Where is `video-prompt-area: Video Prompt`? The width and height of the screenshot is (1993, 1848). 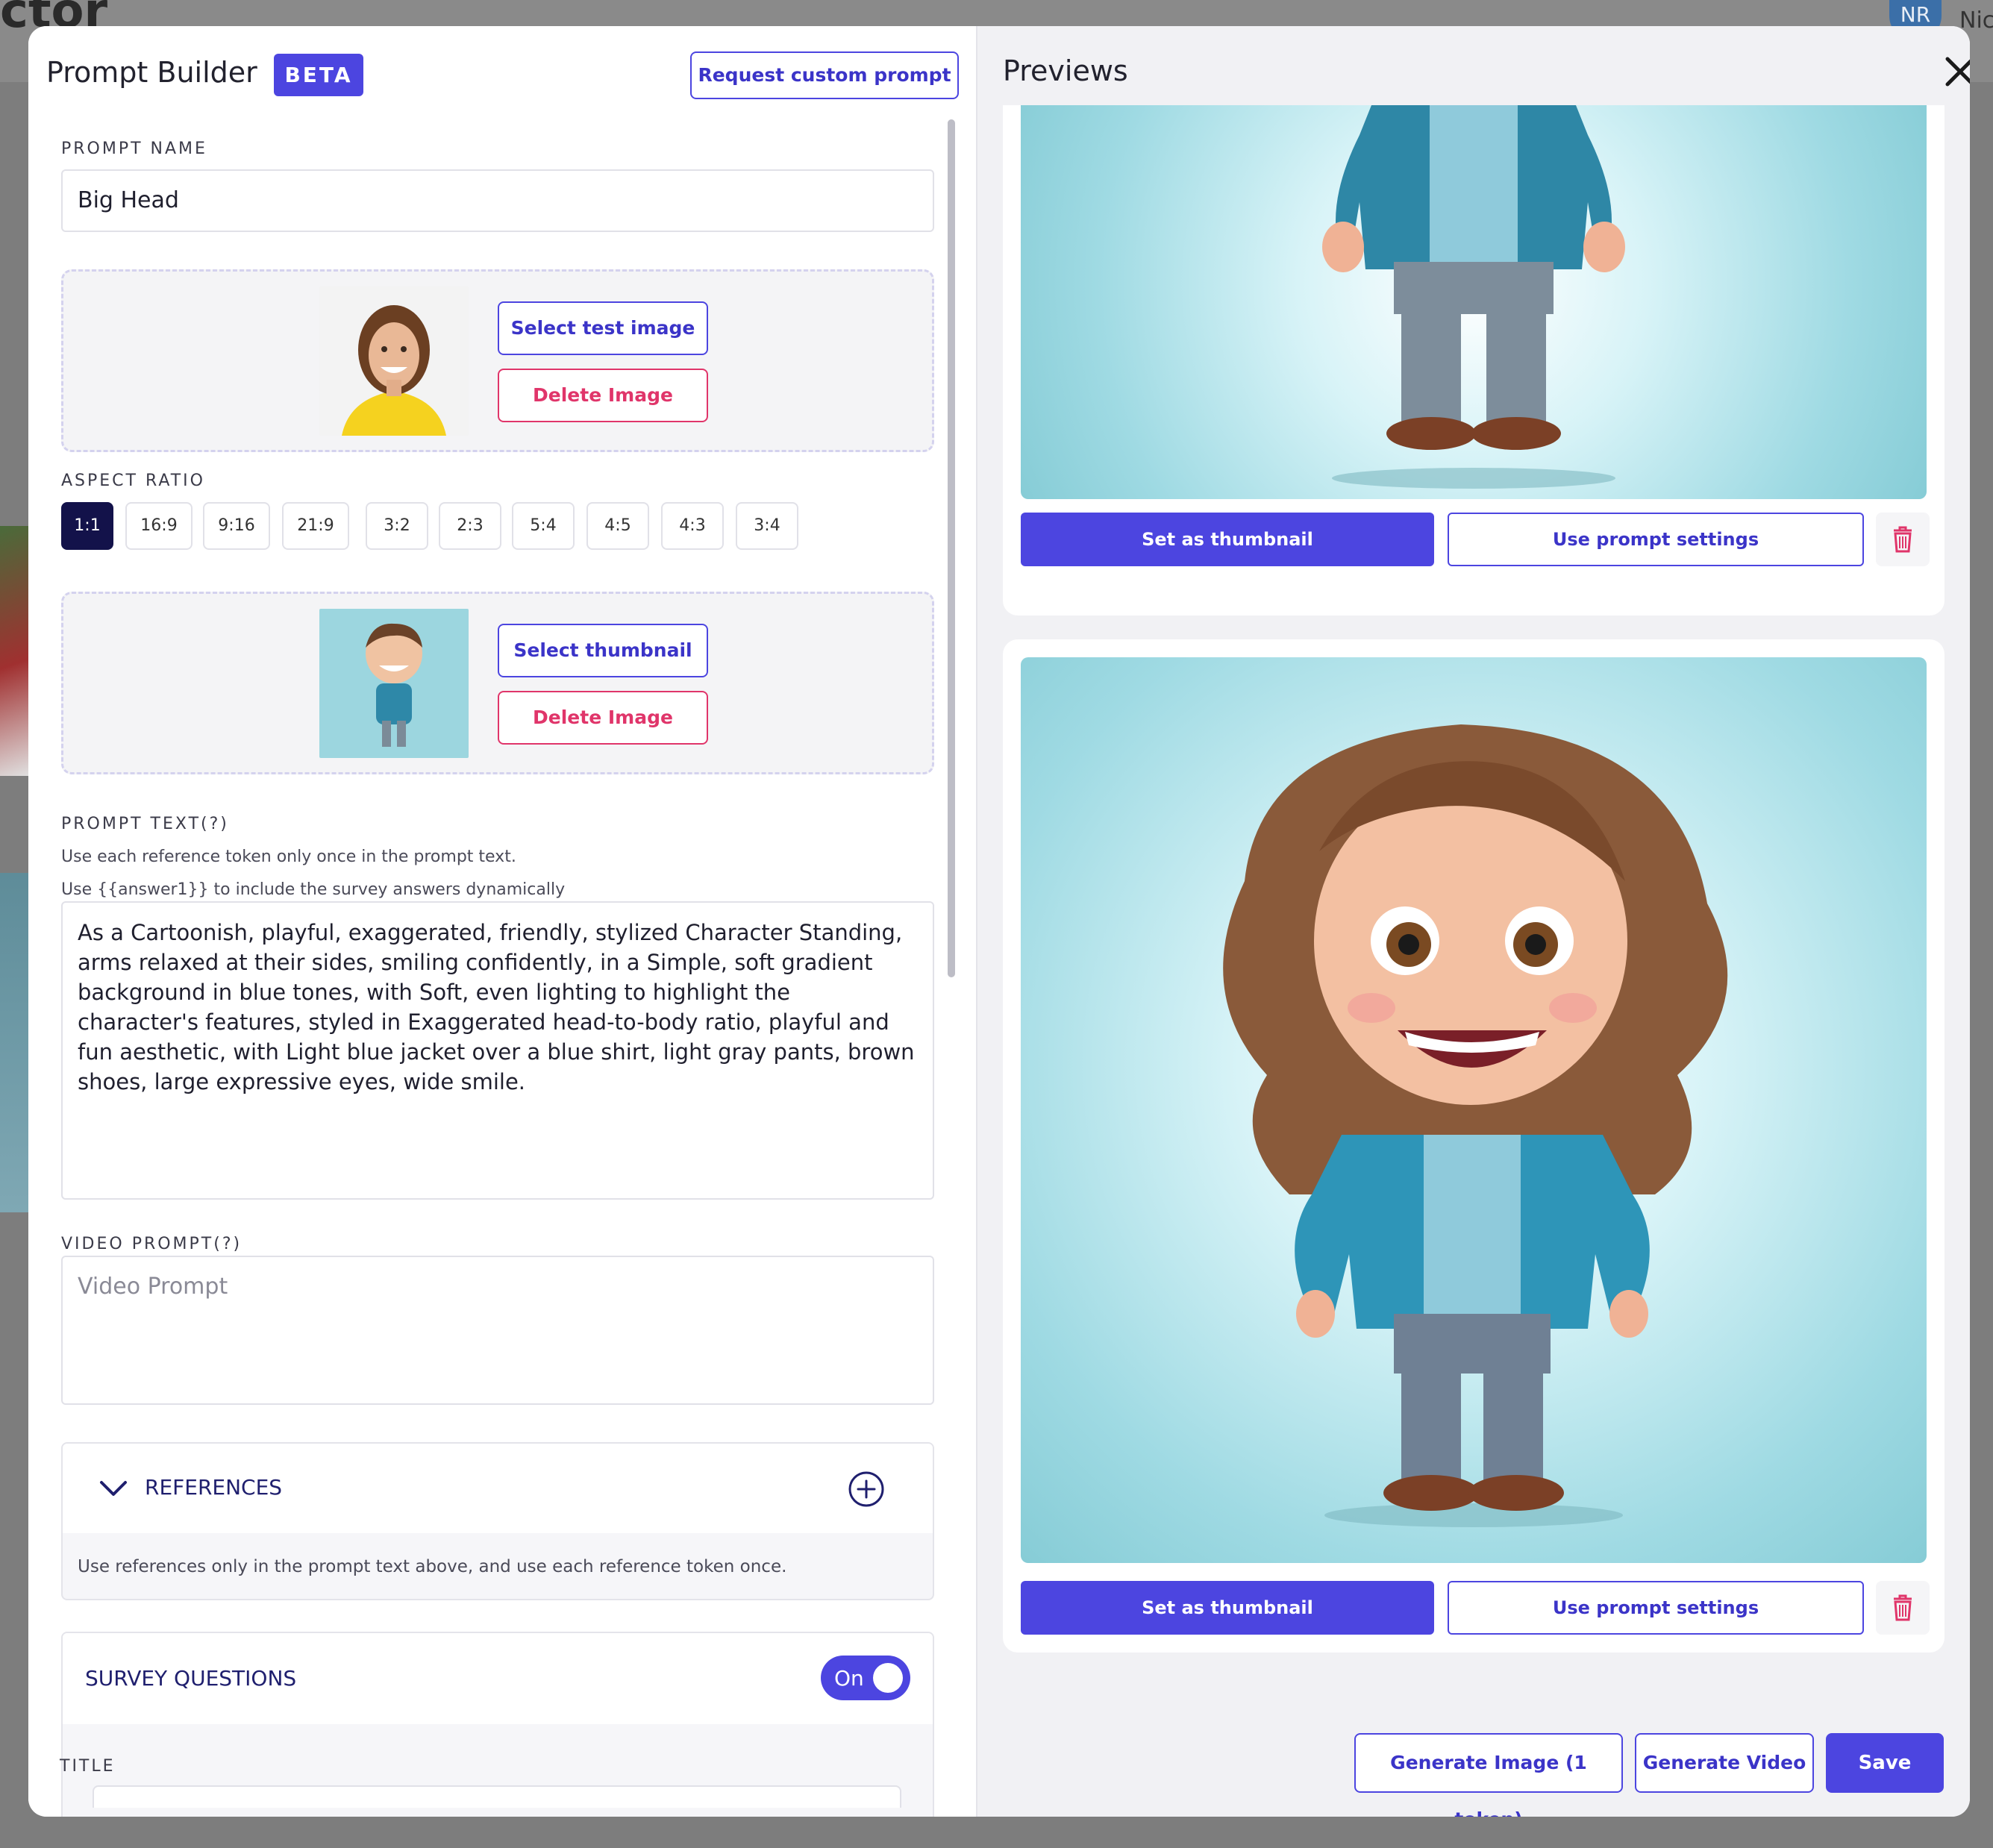
video-prompt-area: Video Prompt is located at coordinates (498, 1330).